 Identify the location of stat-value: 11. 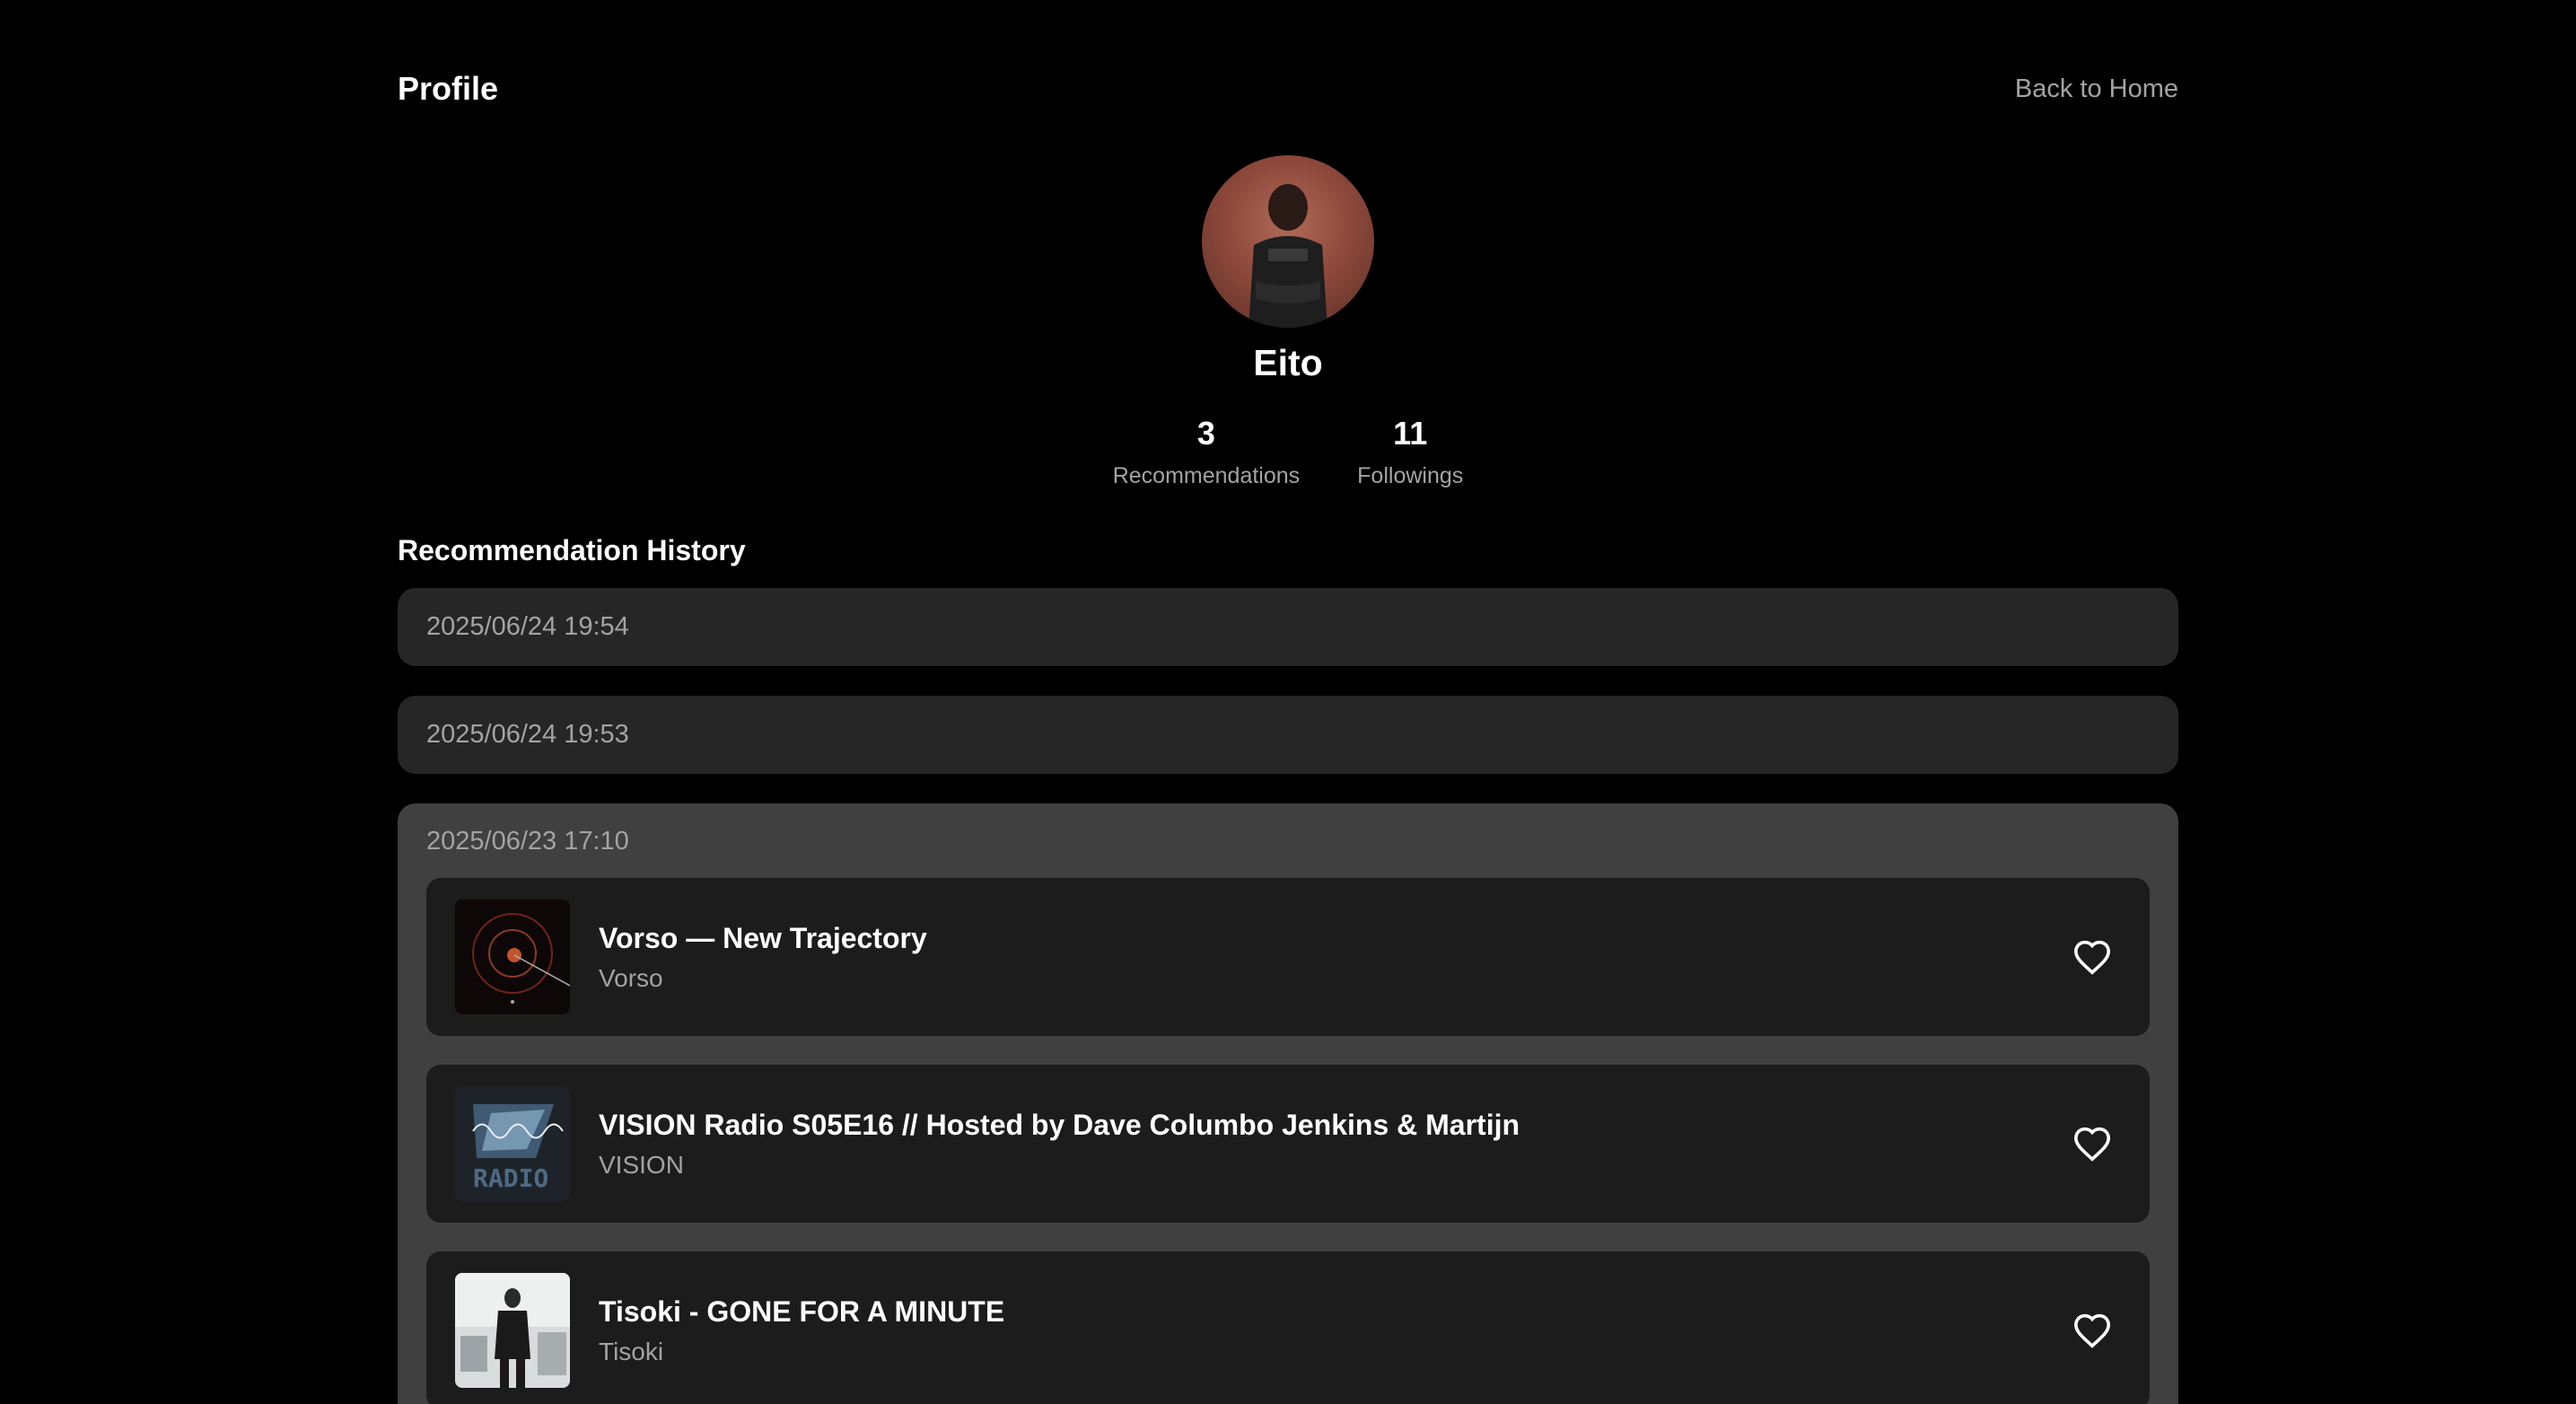
(1410, 433).